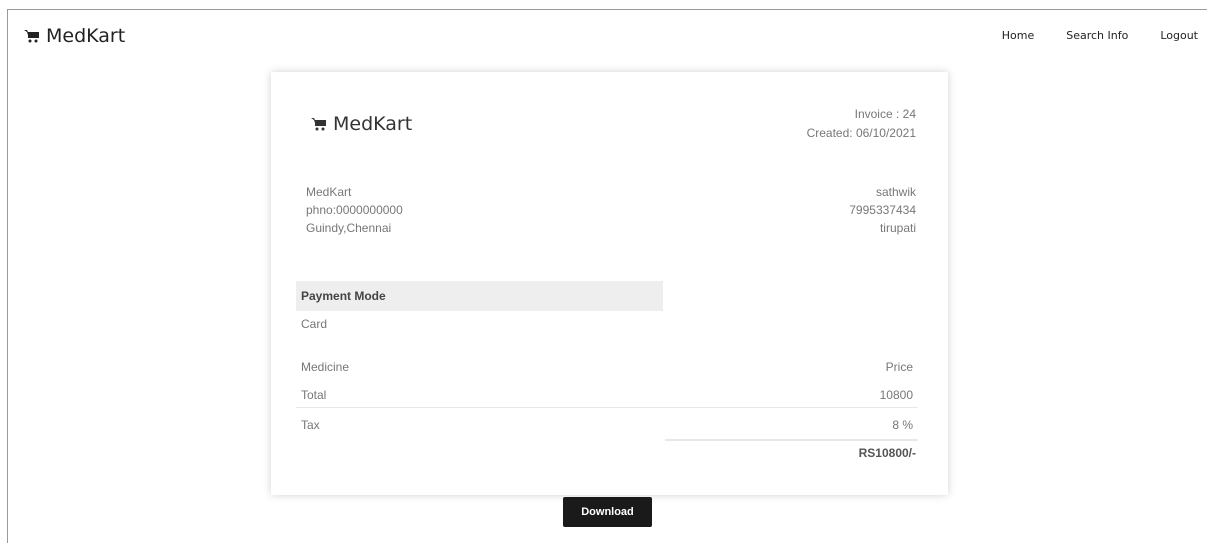  Describe the element at coordinates (1097, 35) in the screenshot. I see `nav-search-info-link: Search Info` at that location.